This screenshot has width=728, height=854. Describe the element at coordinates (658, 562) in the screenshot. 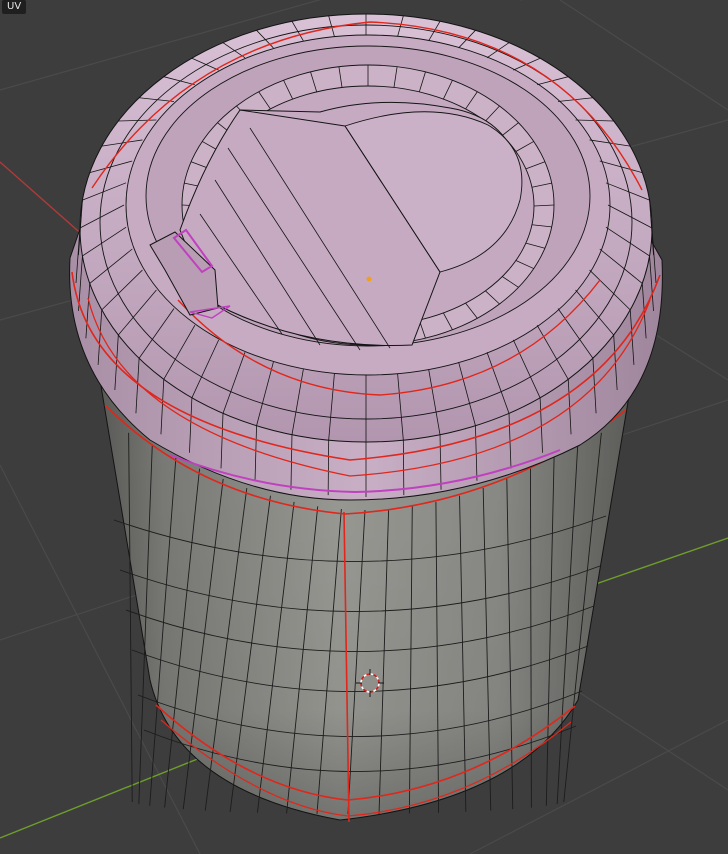

I see `y-axis-line-right` at that location.